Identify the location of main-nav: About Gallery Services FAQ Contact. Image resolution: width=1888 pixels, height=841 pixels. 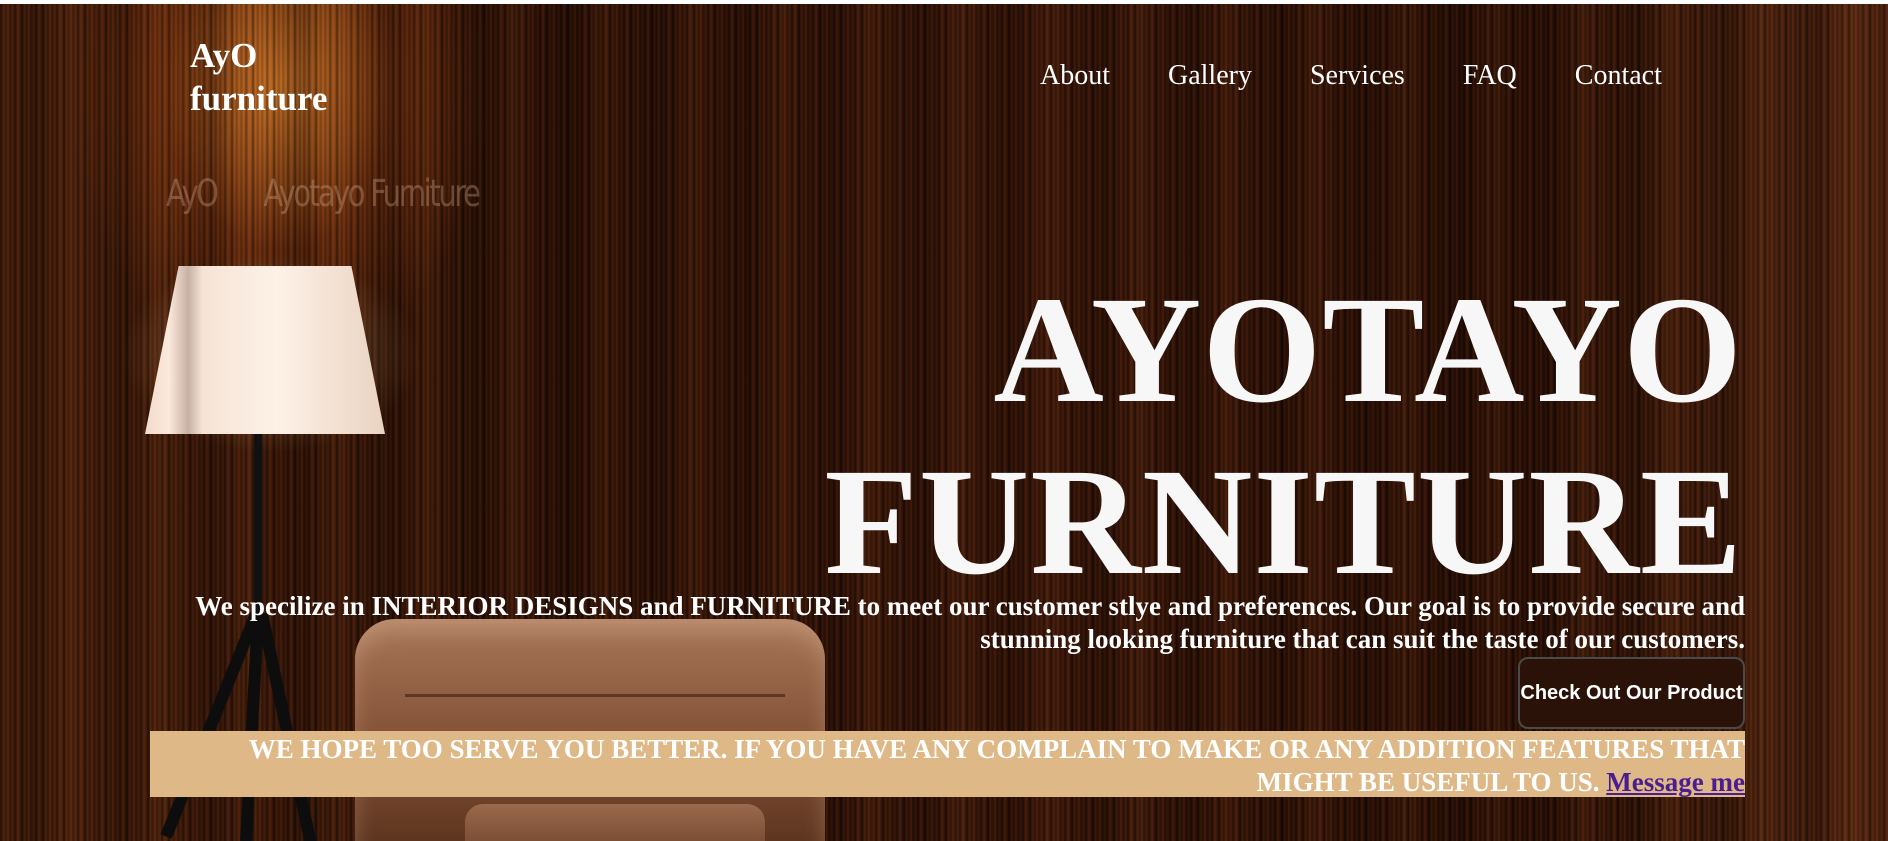
(1351, 76).